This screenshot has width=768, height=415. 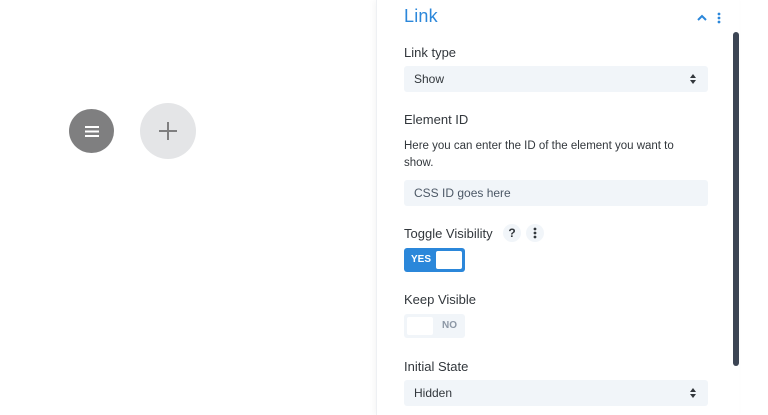 I want to click on panel-scrollbar, so click(x=736, y=199).